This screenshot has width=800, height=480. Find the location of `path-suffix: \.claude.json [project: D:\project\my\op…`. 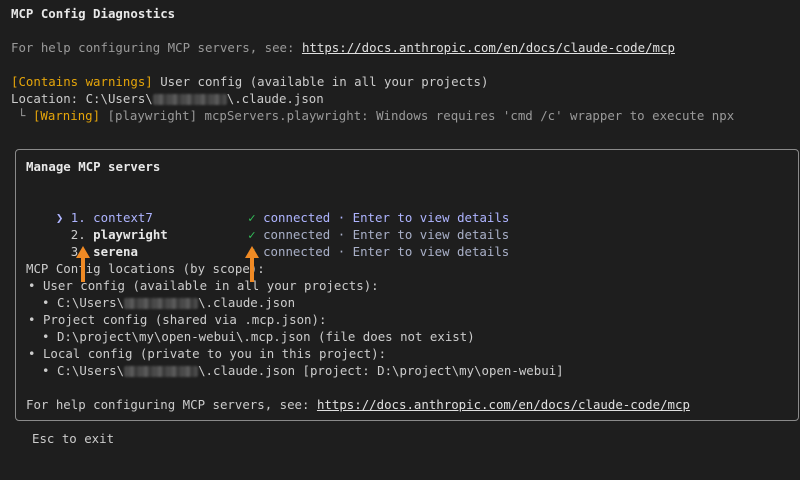

path-suffix: \.claude.json [project: D:\project\my\op… is located at coordinates (381, 370).